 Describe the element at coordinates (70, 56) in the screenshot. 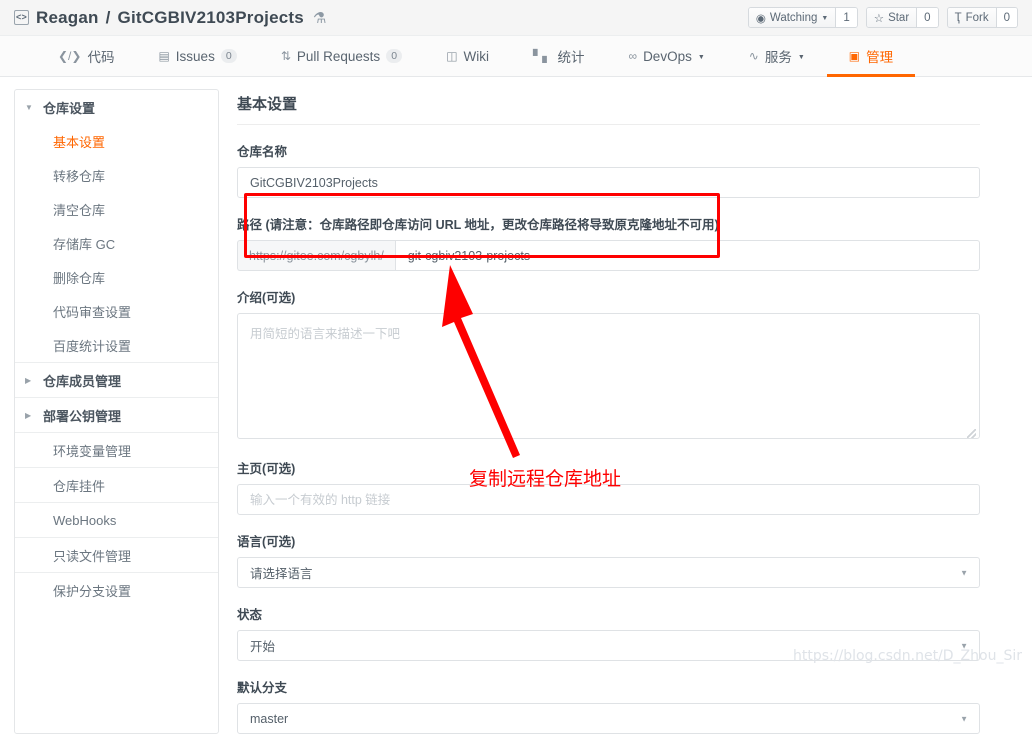

I see `code-icon: ❮/❯` at that location.